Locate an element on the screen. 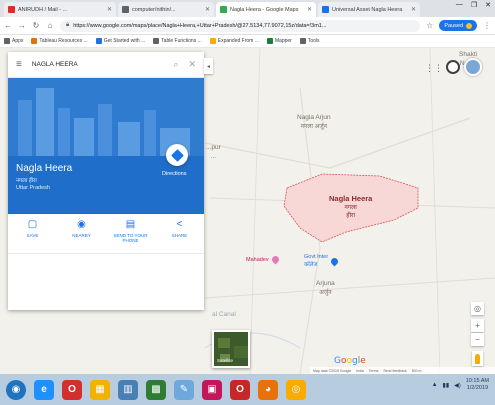  minimize-icon: — is located at coordinates (459, 5).